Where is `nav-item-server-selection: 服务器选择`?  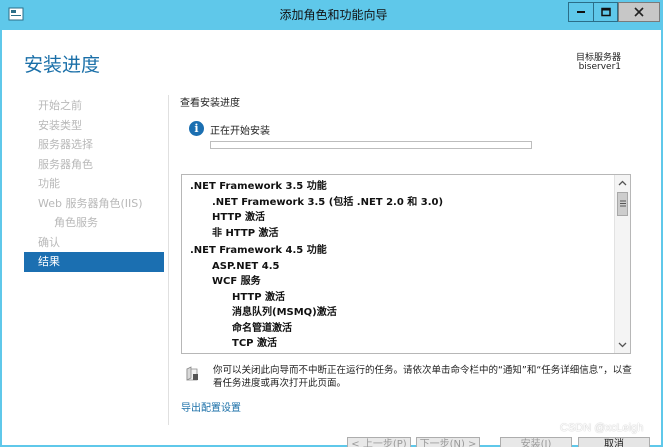
nav-item-server-selection: 服务器选择 is located at coordinates (65, 144).